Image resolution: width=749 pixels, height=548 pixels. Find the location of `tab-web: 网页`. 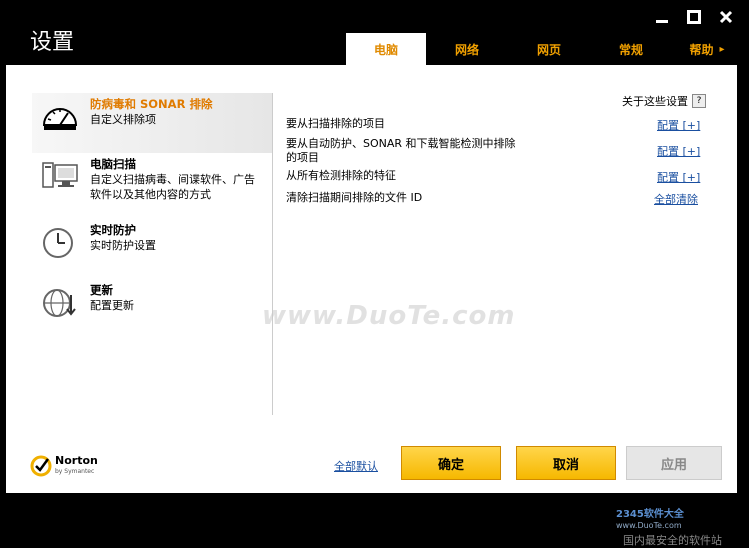

tab-web: 网页 is located at coordinates (549, 49).